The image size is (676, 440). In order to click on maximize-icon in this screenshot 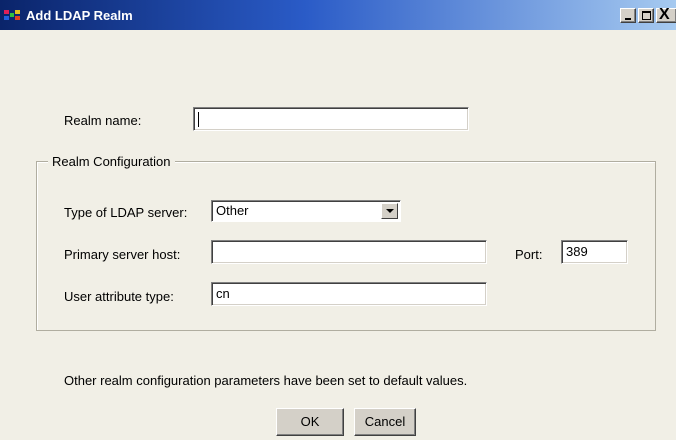, I will do `click(646, 15)`.